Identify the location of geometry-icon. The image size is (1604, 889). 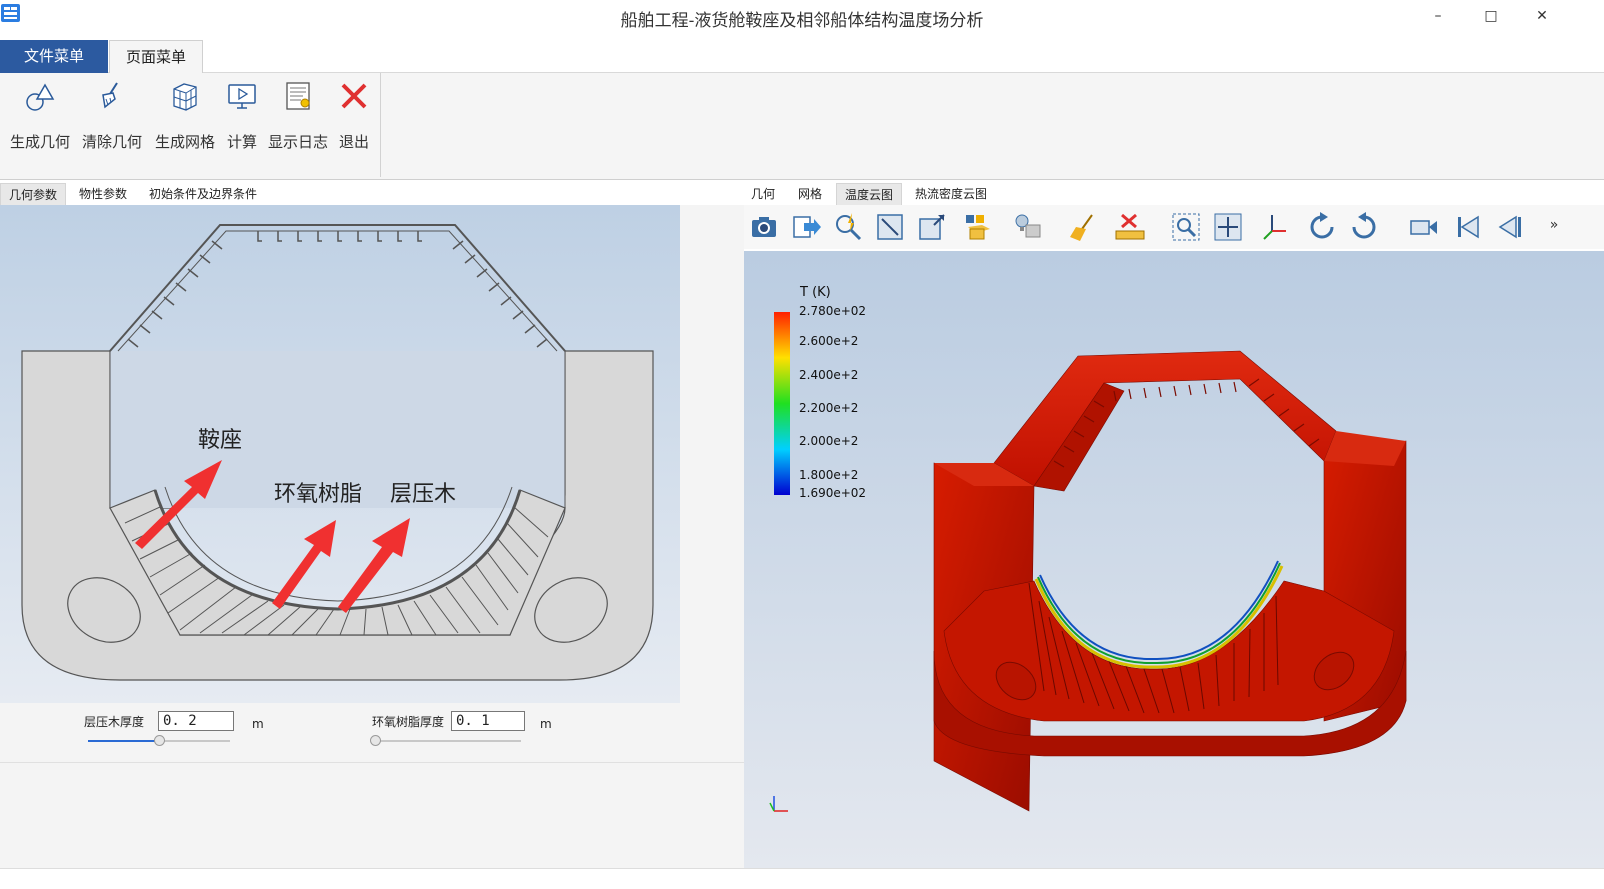
(40, 97).